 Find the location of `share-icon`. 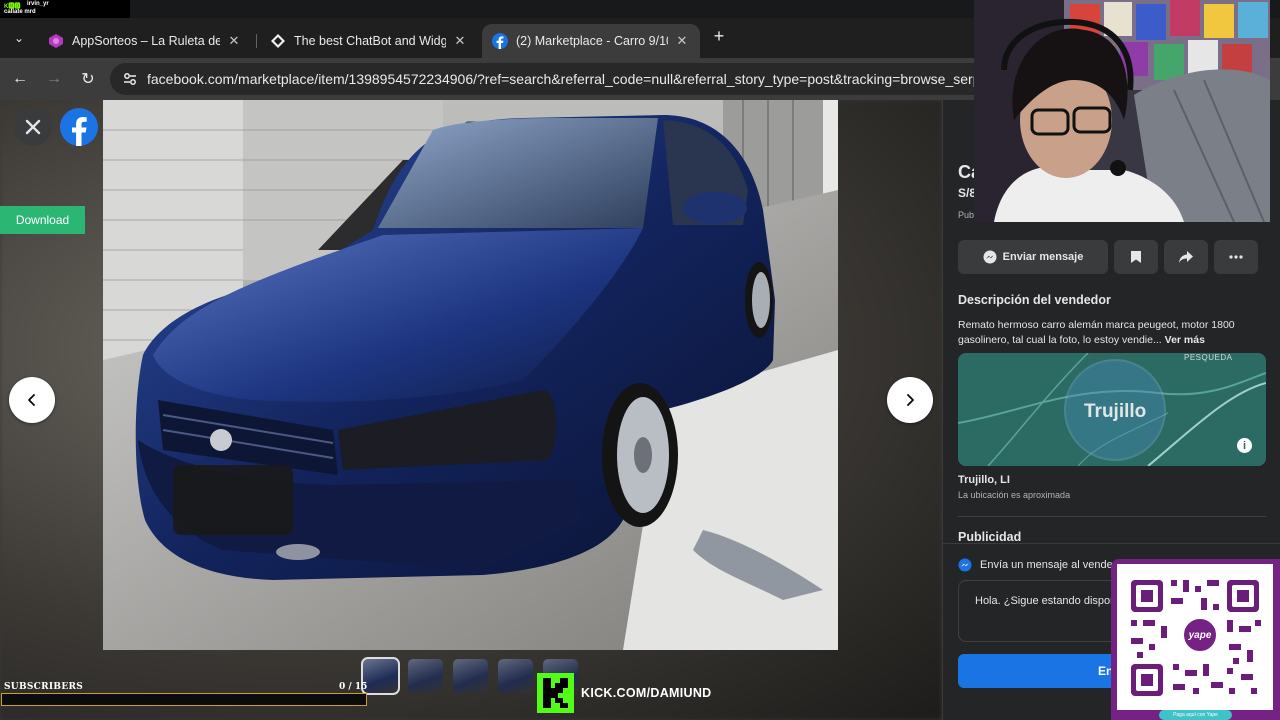

share-icon is located at coordinates (1186, 257).